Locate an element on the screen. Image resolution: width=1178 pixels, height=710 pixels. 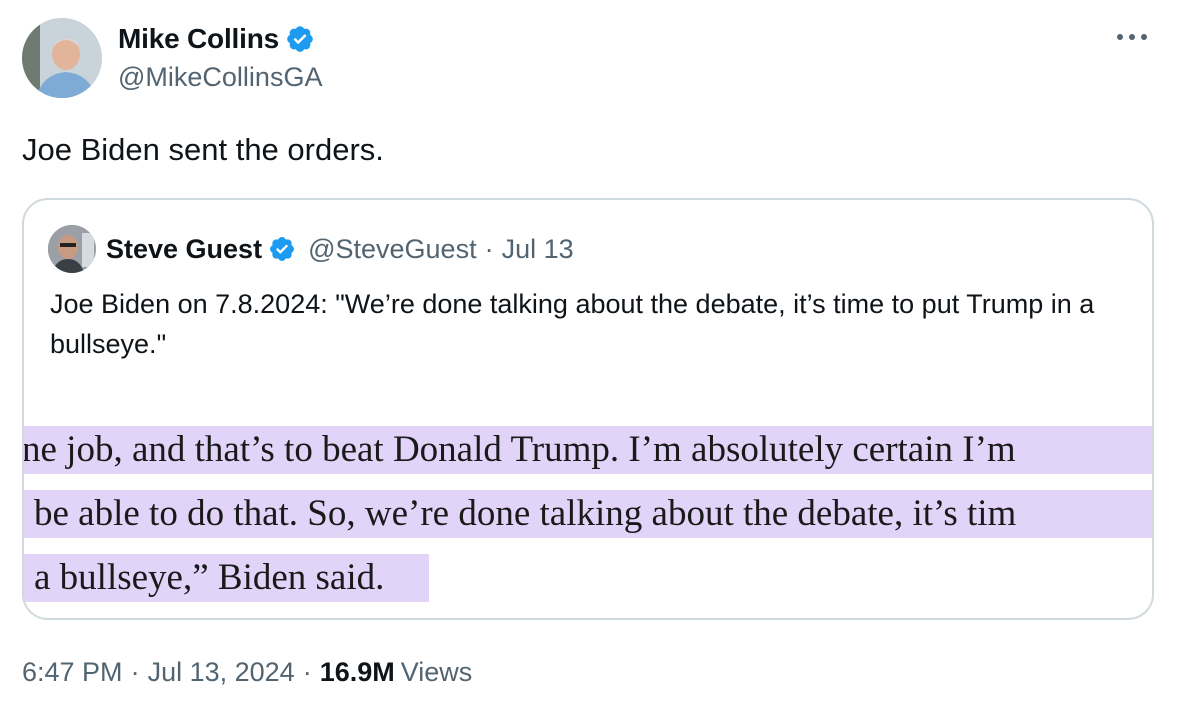
views-count: 16.9M is located at coordinates (357, 671).